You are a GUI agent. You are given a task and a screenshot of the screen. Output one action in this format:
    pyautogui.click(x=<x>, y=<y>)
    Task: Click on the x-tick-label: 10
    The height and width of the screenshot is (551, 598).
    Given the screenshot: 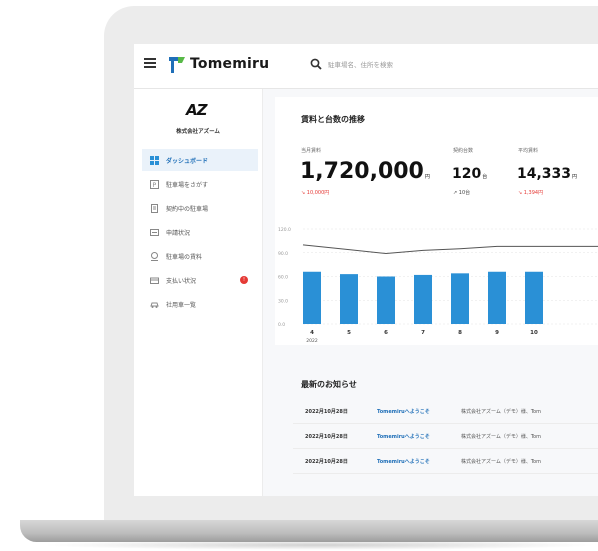 What is the action you would take?
    pyautogui.click(x=534, y=333)
    